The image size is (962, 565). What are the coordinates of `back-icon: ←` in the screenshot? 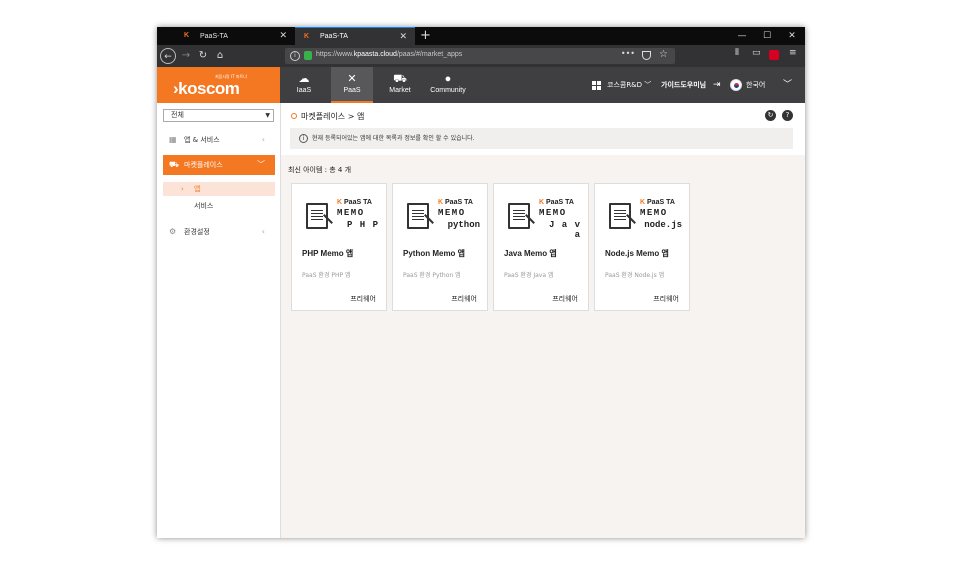 It's located at (168, 56).